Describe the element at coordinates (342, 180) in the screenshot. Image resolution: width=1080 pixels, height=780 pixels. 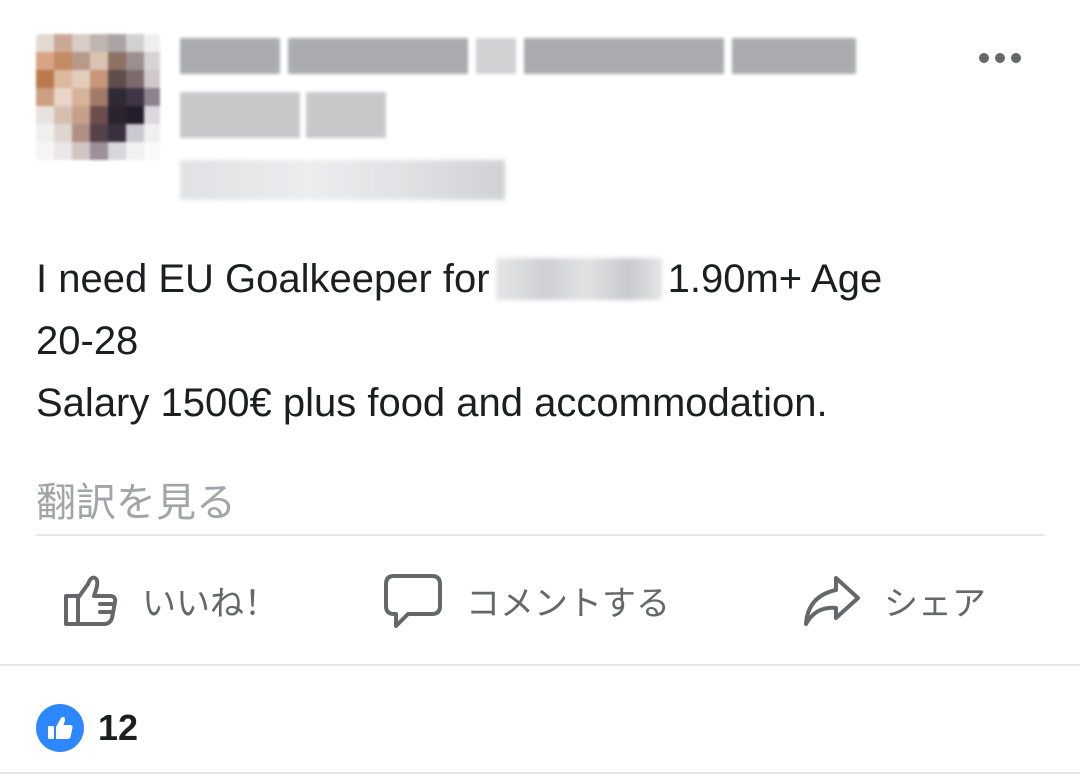
I see `timestamp-redacted` at that location.